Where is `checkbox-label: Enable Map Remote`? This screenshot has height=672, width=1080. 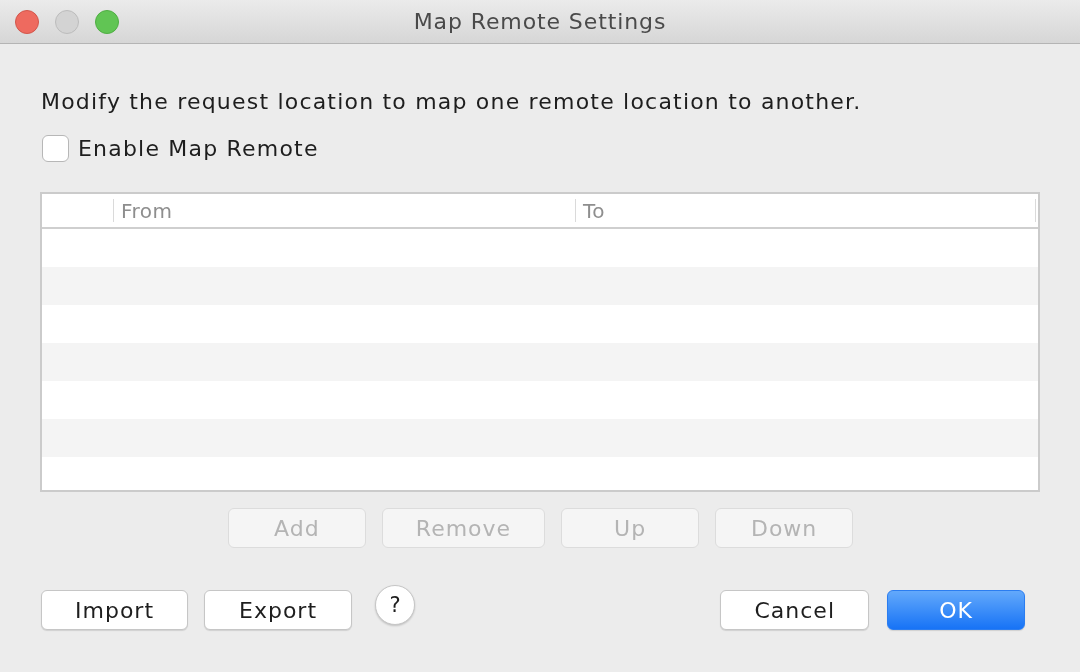 checkbox-label: Enable Map Remote is located at coordinates (198, 148).